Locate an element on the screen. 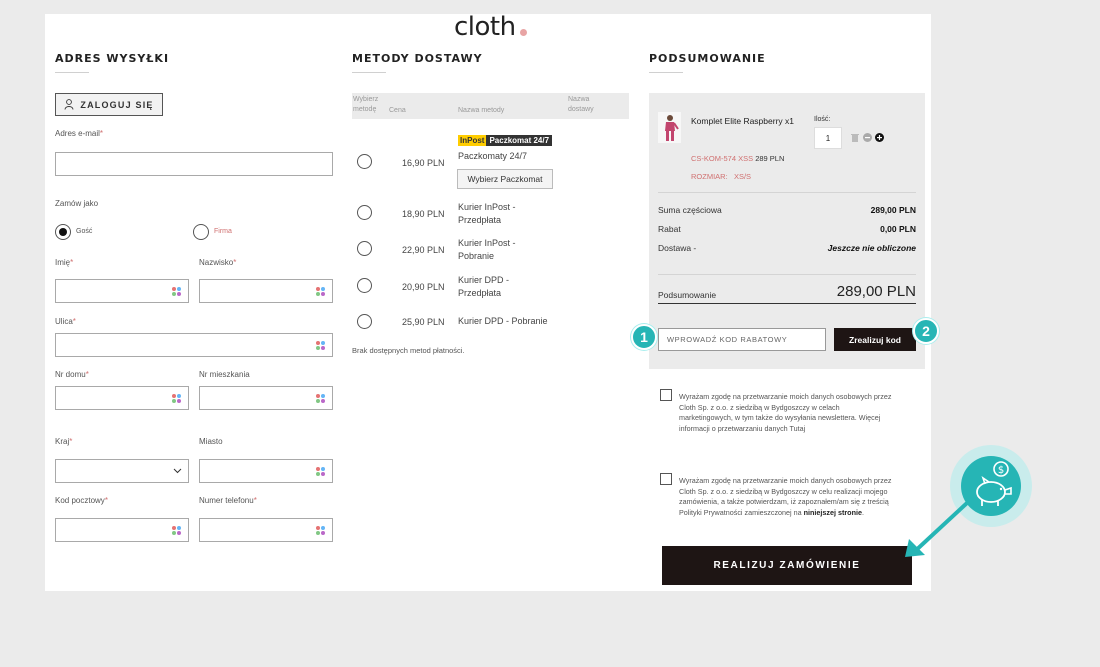  company-radio is located at coordinates (201, 232).